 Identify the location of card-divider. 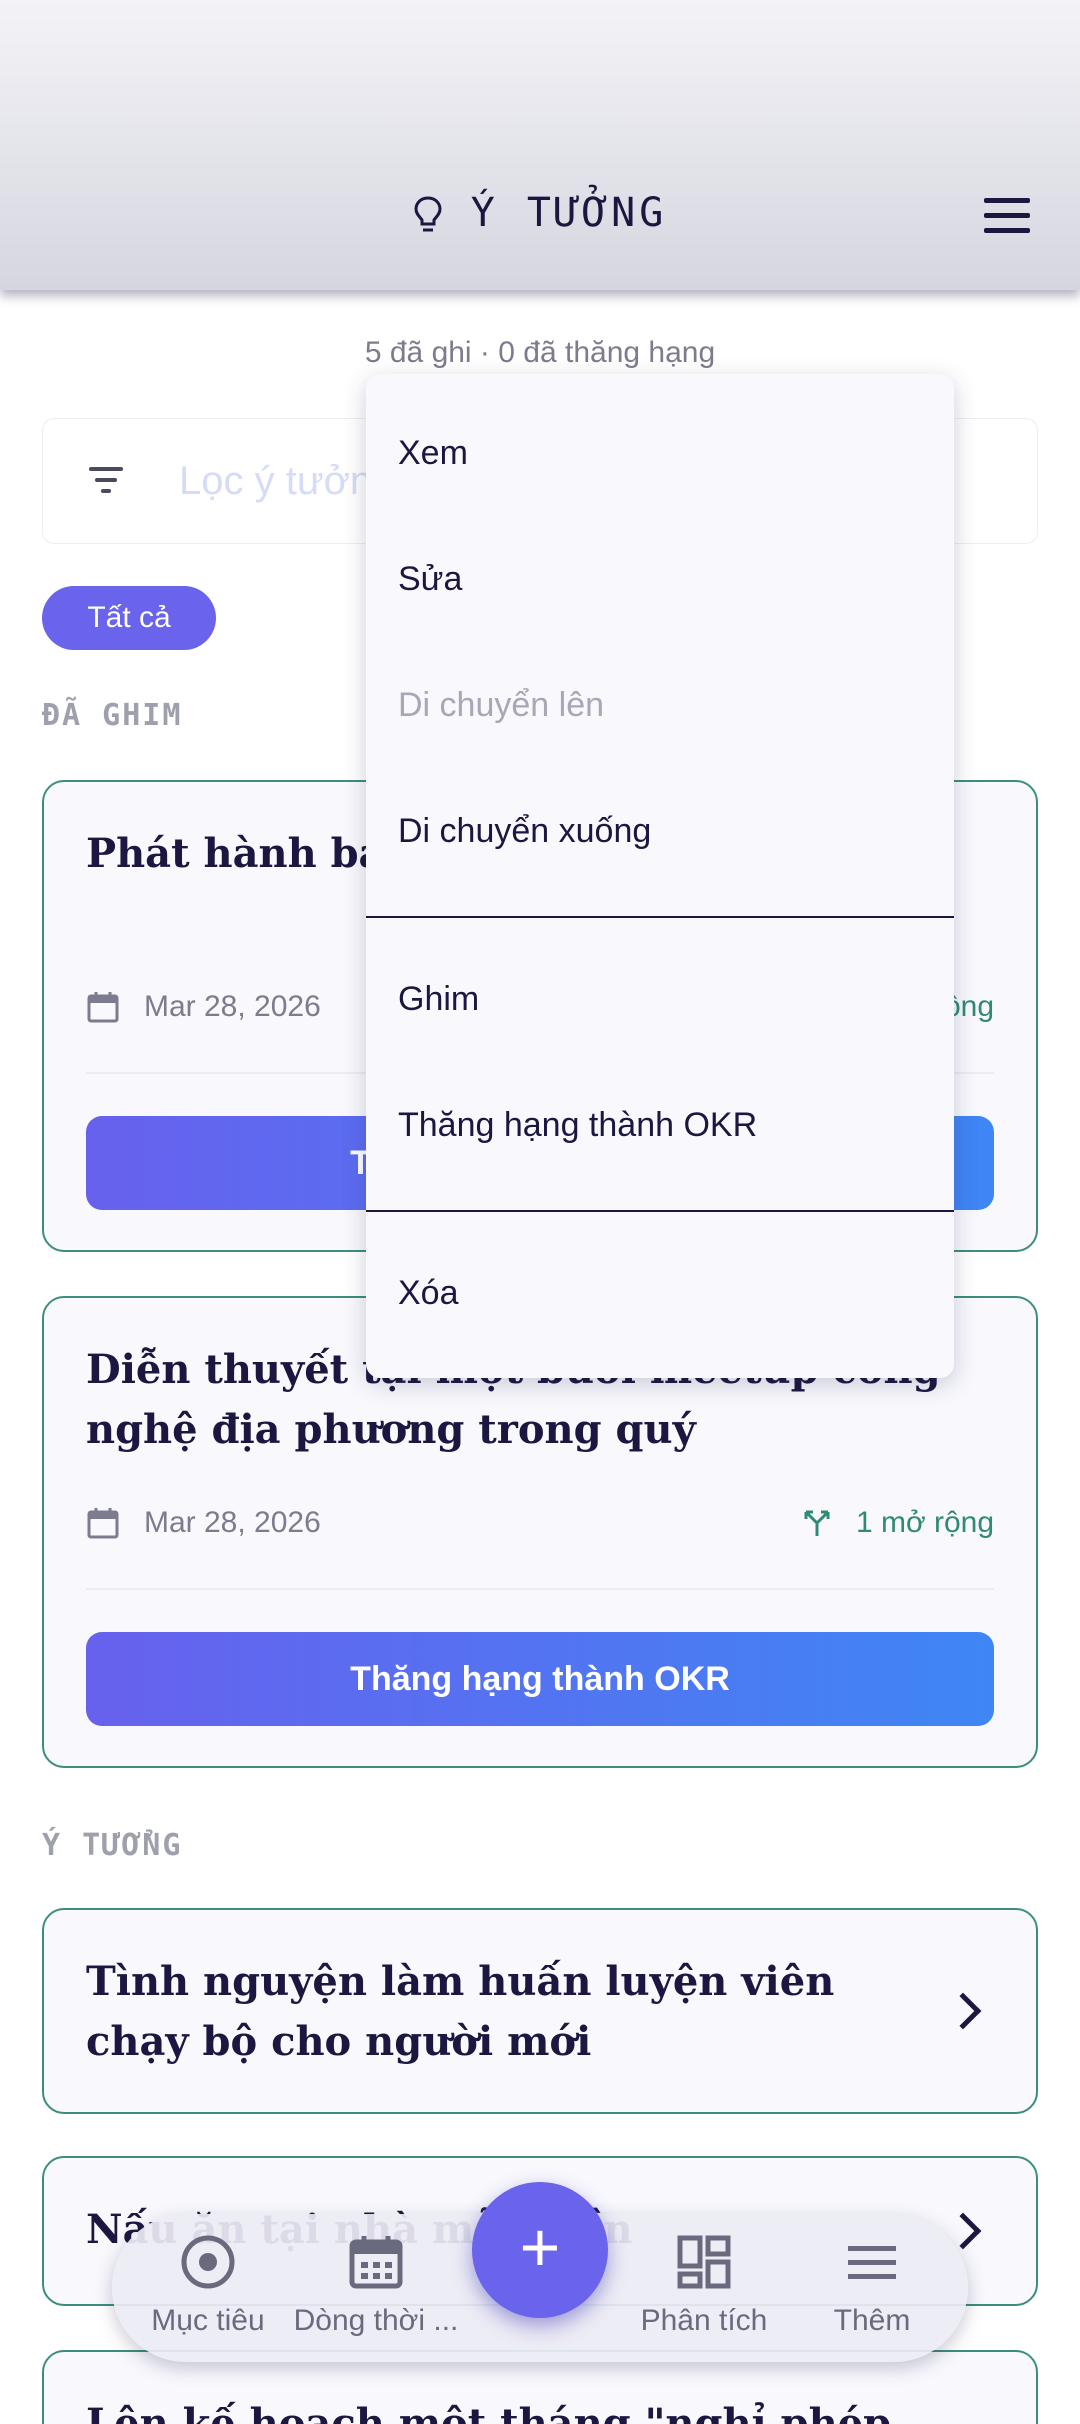
(540, 1589).